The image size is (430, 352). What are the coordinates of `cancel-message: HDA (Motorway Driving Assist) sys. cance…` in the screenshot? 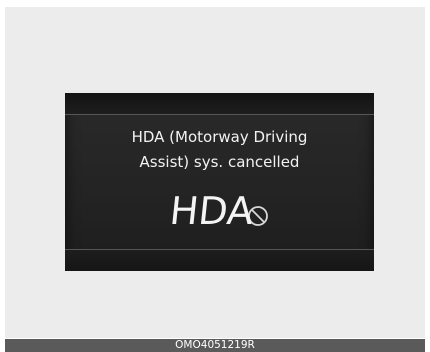 It's located at (219, 150).